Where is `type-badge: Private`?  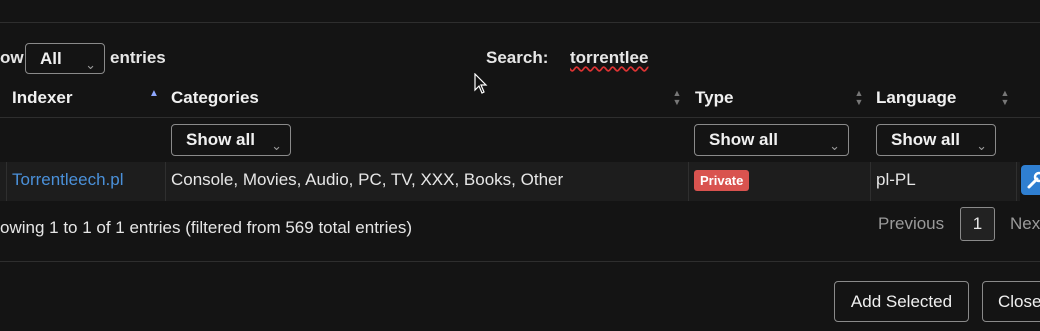 type-badge: Private is located at coordinates (722, 180).